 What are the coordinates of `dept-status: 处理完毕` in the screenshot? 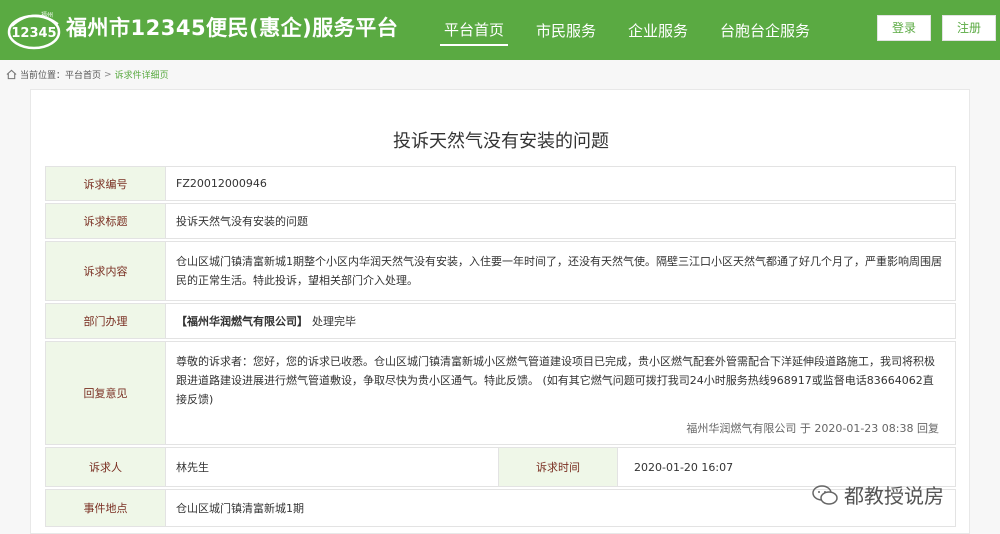 It's located at (334, 321).